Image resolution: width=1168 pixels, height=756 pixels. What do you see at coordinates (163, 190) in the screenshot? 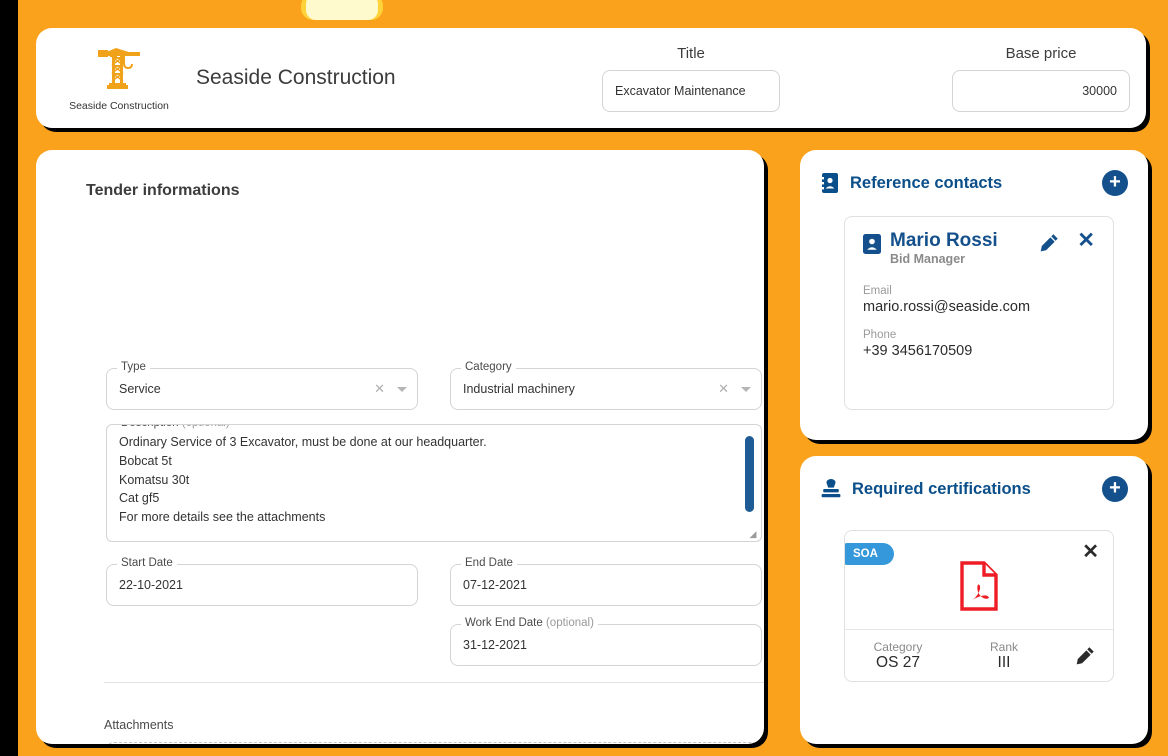
I see `page-title: Tender informations` at bounding box center [163, 190].